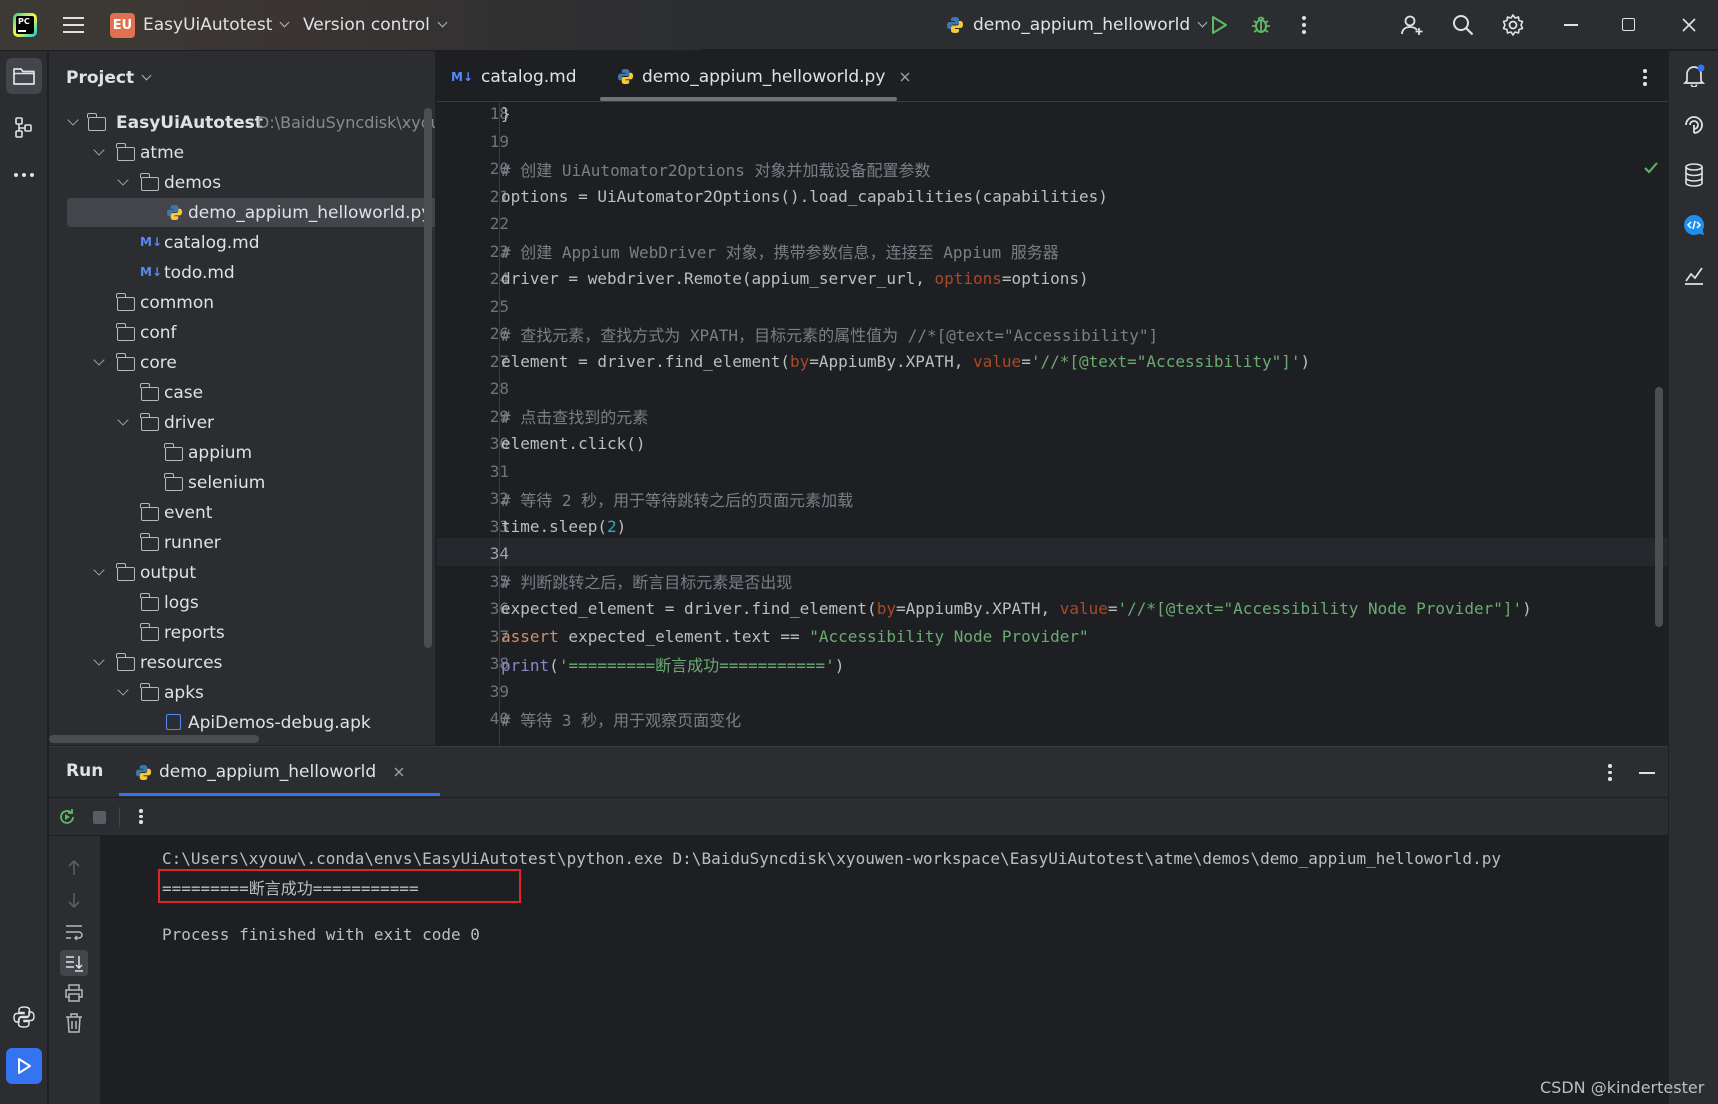 The width and height of the screenshot is (1718, 1104). Describe the element at coordinates (339, 886) in the screenshot. I see `highlight-box` at that location.